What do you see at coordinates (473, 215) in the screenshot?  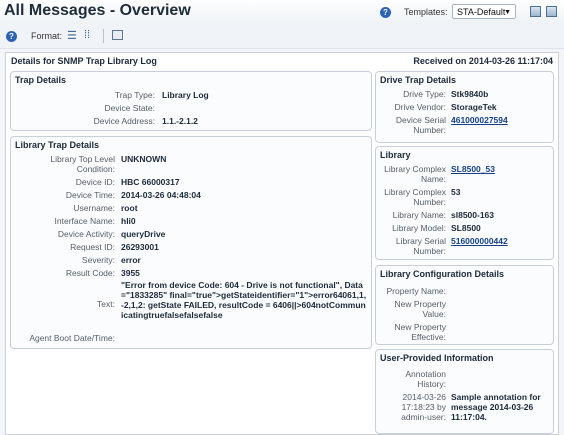 I see `library-name-value: sl8500-163` at bounding box center [473, 215].